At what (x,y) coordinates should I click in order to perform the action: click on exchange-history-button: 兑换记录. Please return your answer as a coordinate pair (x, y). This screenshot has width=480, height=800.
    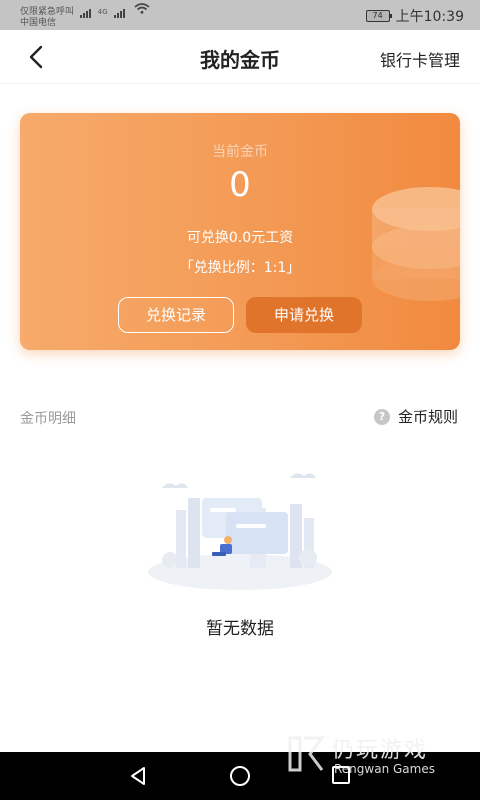
    Looking at the image, I should click on (176, 315).